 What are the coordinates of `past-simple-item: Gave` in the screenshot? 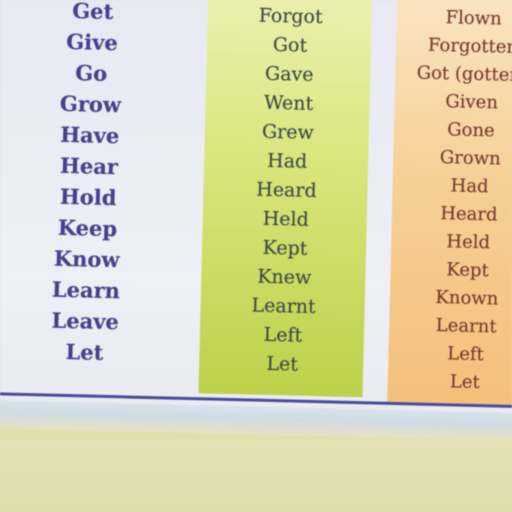 It's located at (289, 74).